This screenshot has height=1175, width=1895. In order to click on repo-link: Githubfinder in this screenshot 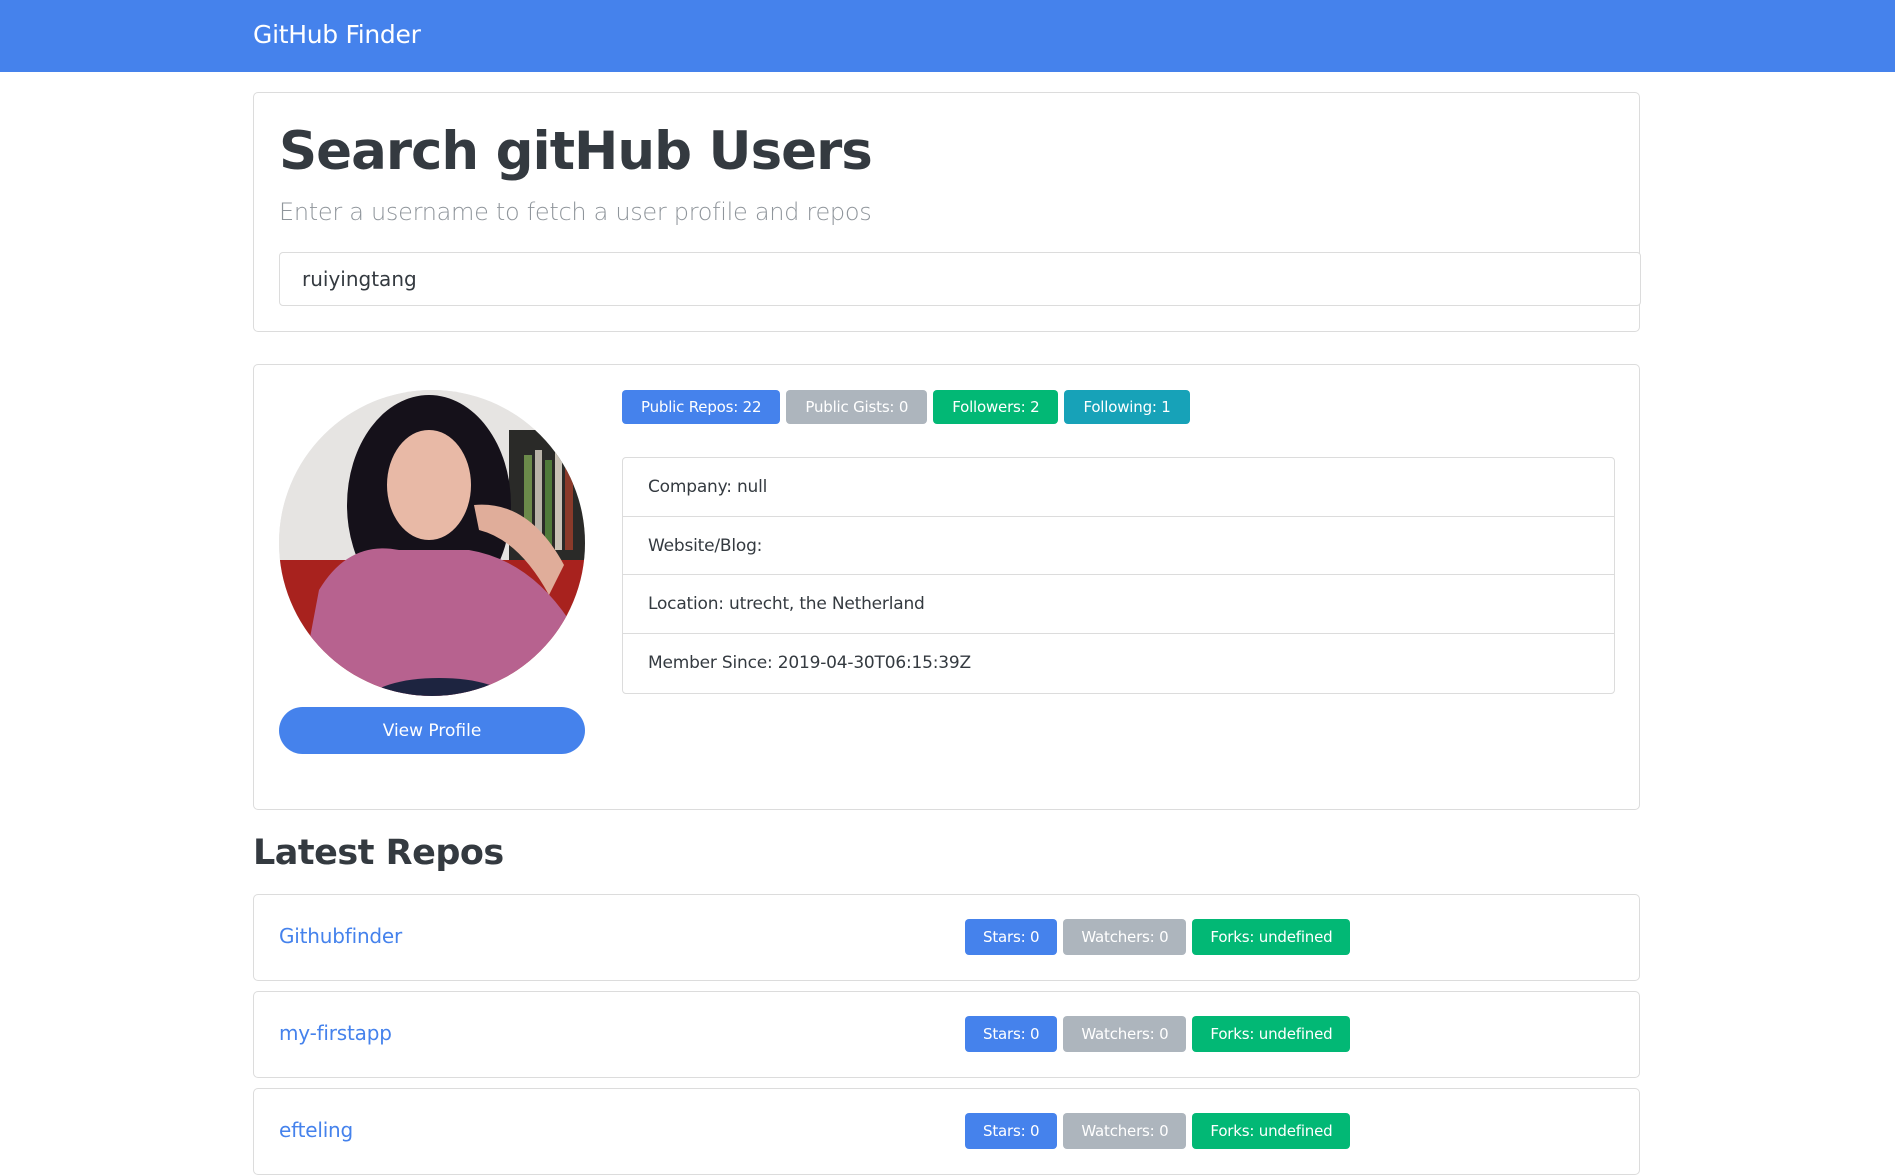, I will do `click(340, 936)`.